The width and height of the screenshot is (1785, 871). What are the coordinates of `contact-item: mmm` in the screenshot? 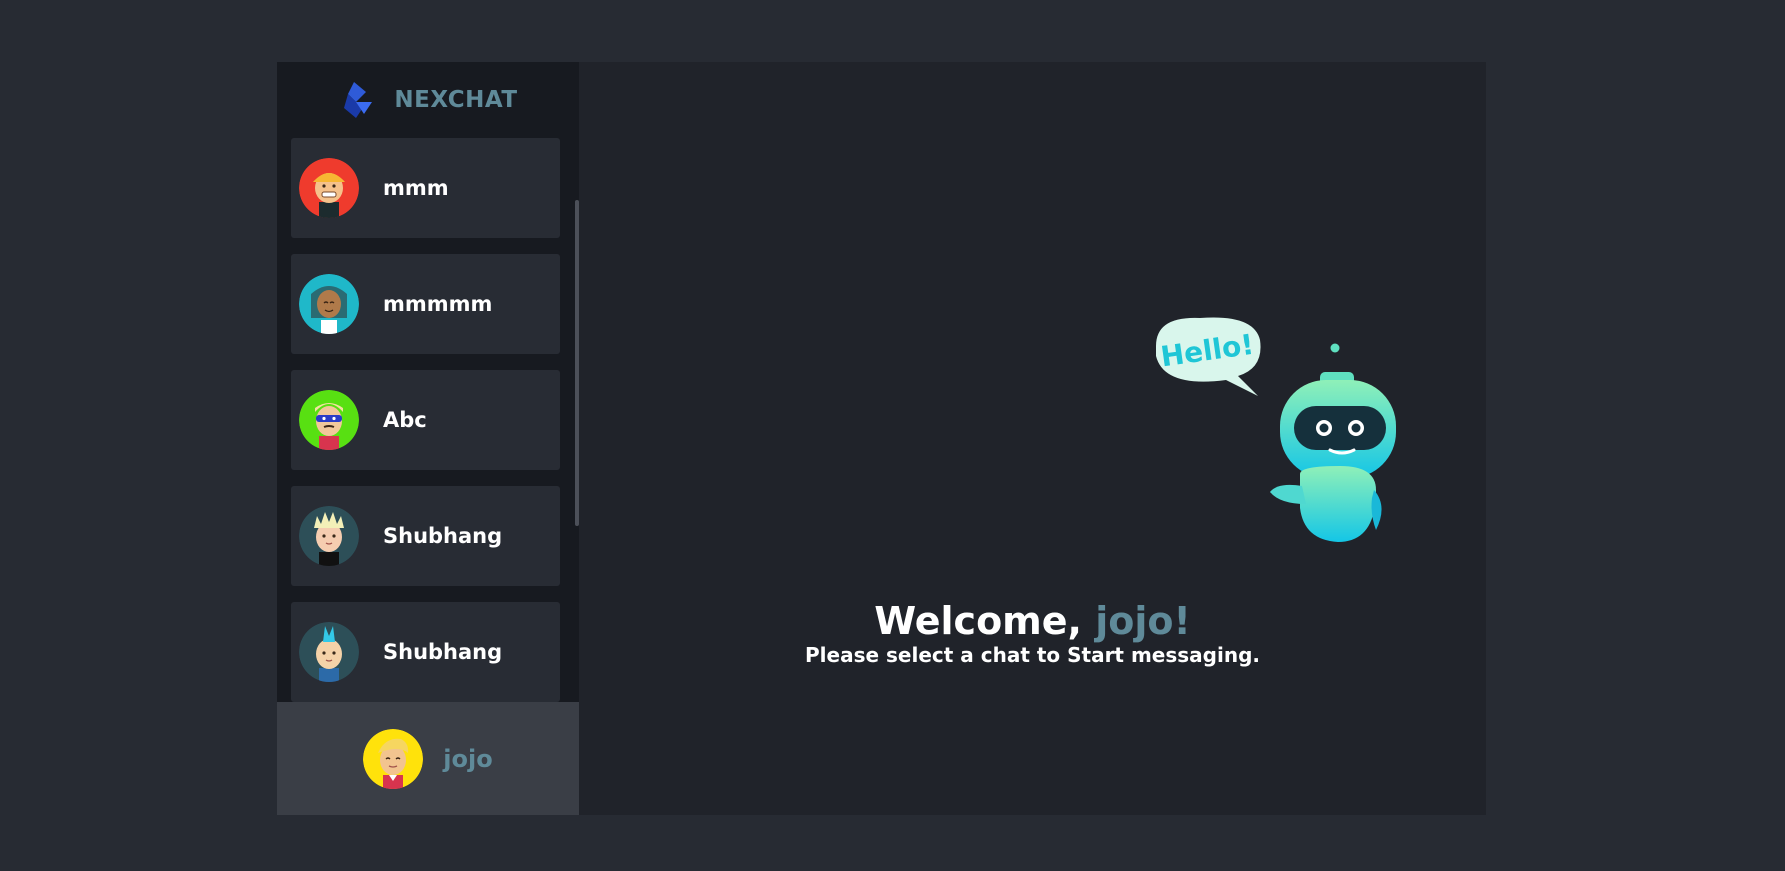 It's located at (425, 188).